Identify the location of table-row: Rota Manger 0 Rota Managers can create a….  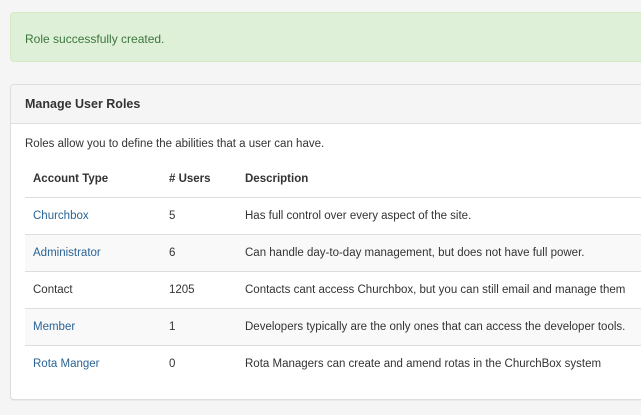
(333, 363).